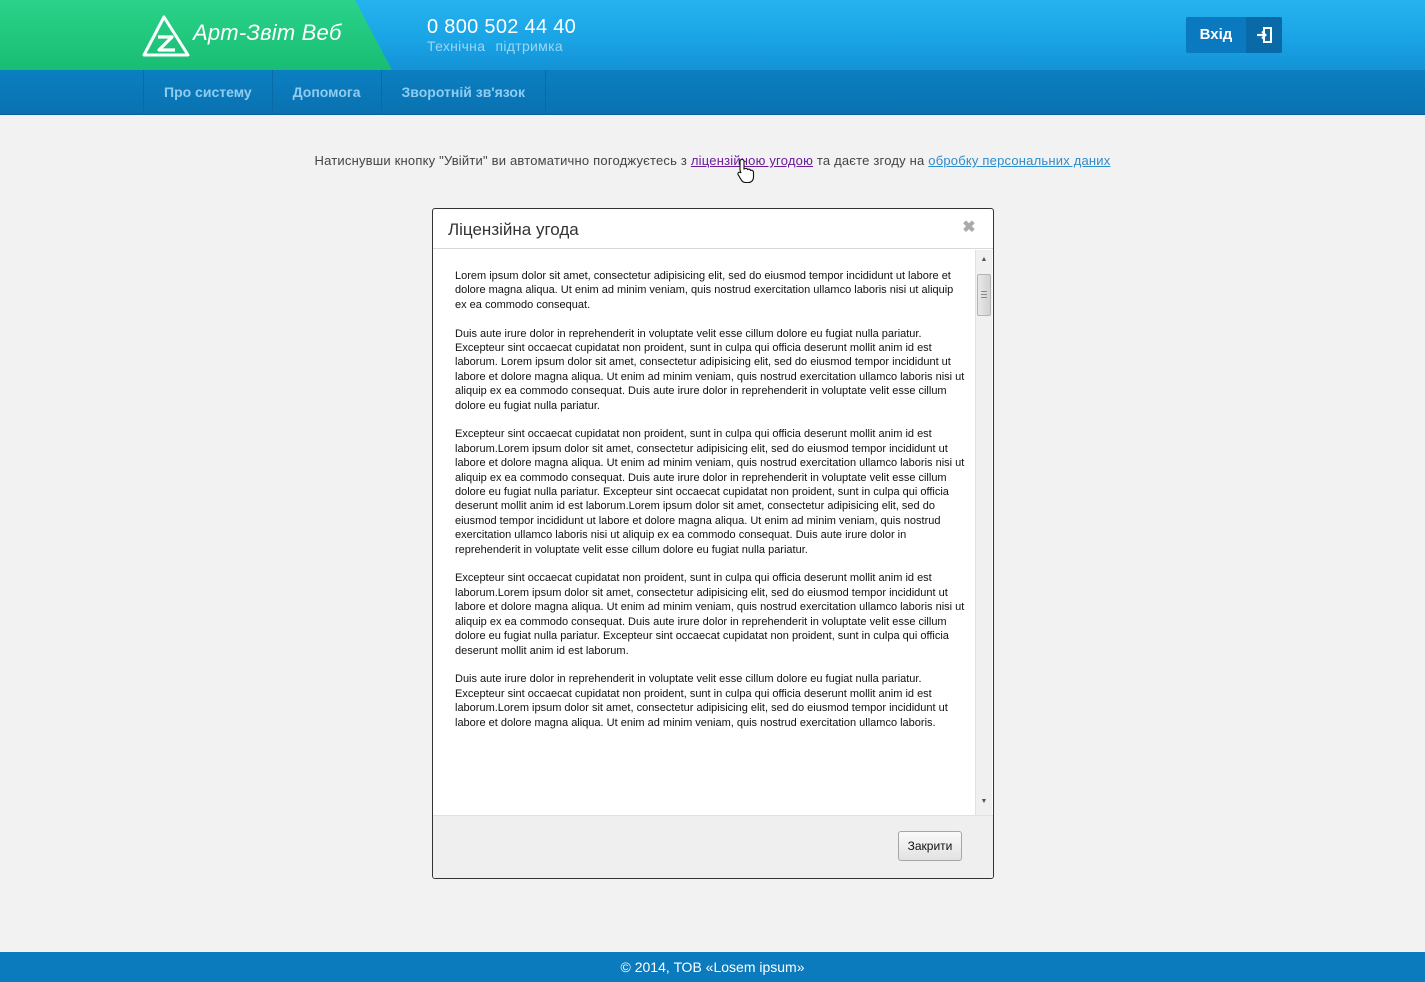 This screenshot has height=982, width=1425. I want to click on support-phone: 0 800 502 44 40, so click(502, 27).